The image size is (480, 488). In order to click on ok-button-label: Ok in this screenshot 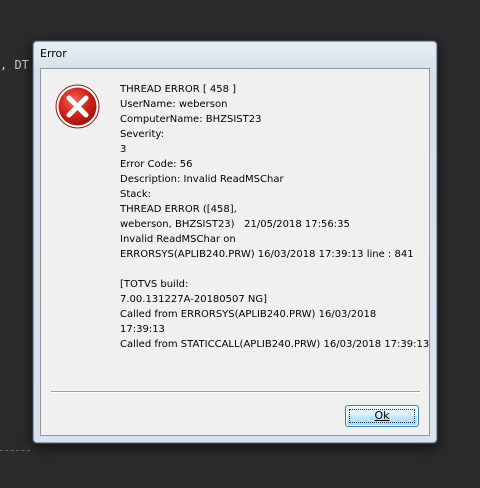, I will do `click(382, 415)`.